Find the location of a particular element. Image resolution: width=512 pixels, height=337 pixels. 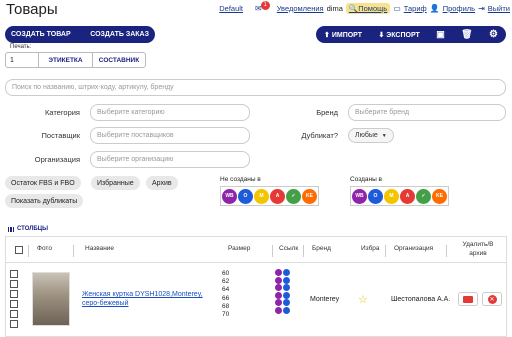

chevron-down-icon: ▼ is located at coordinates (384, 135).